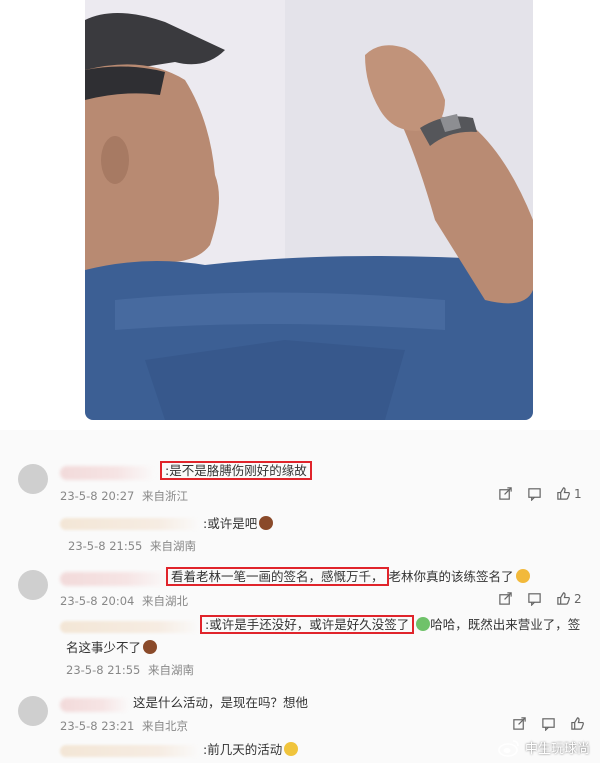  What do you see at coordinates (508, 748) in the screenshot?
I see `weibo-logo-icon` at bounding box center [508, 748].